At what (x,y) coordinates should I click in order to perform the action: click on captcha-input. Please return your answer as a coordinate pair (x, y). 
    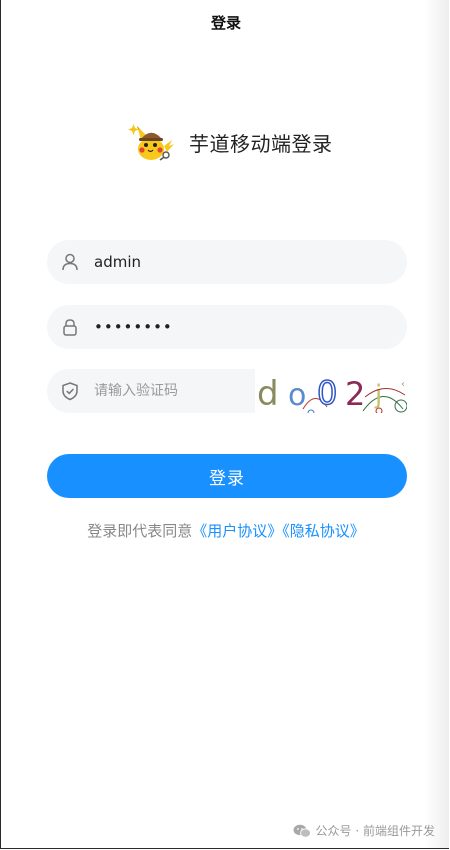
    Looking at the image, I should click on (169, 391).